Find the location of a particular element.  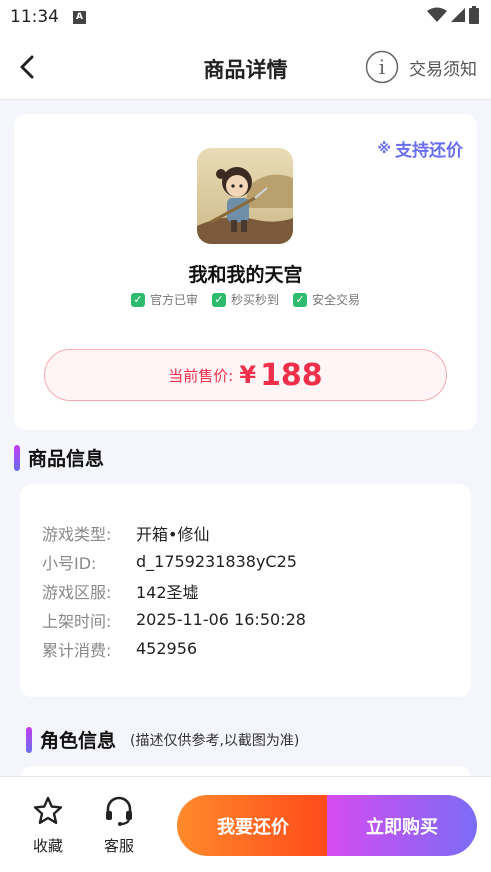

buy-now-button: 立即购买 is located at coordinates (402, 825).